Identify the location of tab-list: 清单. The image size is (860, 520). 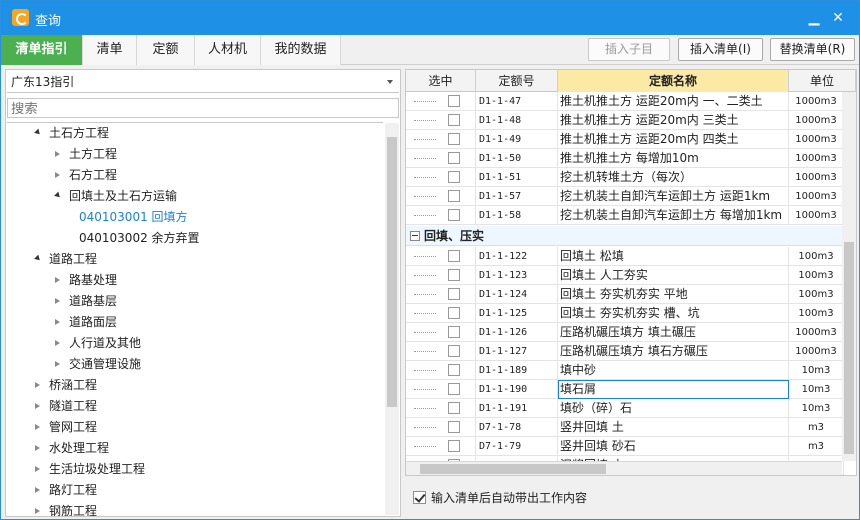
(110, 50).